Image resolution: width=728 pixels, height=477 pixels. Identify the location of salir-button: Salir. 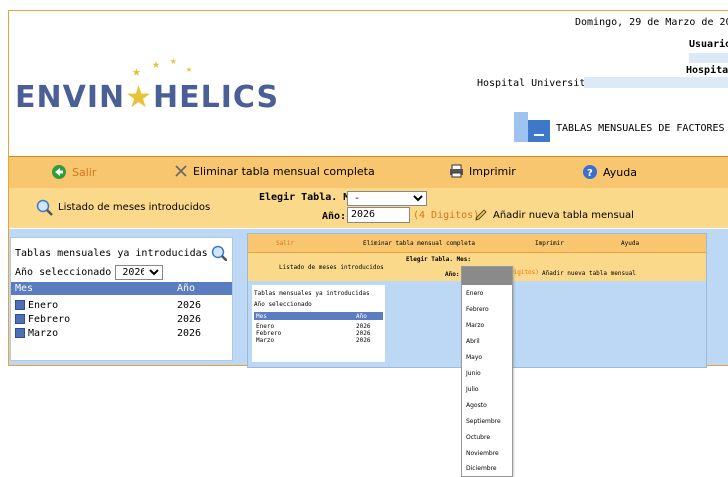
(73, 172).